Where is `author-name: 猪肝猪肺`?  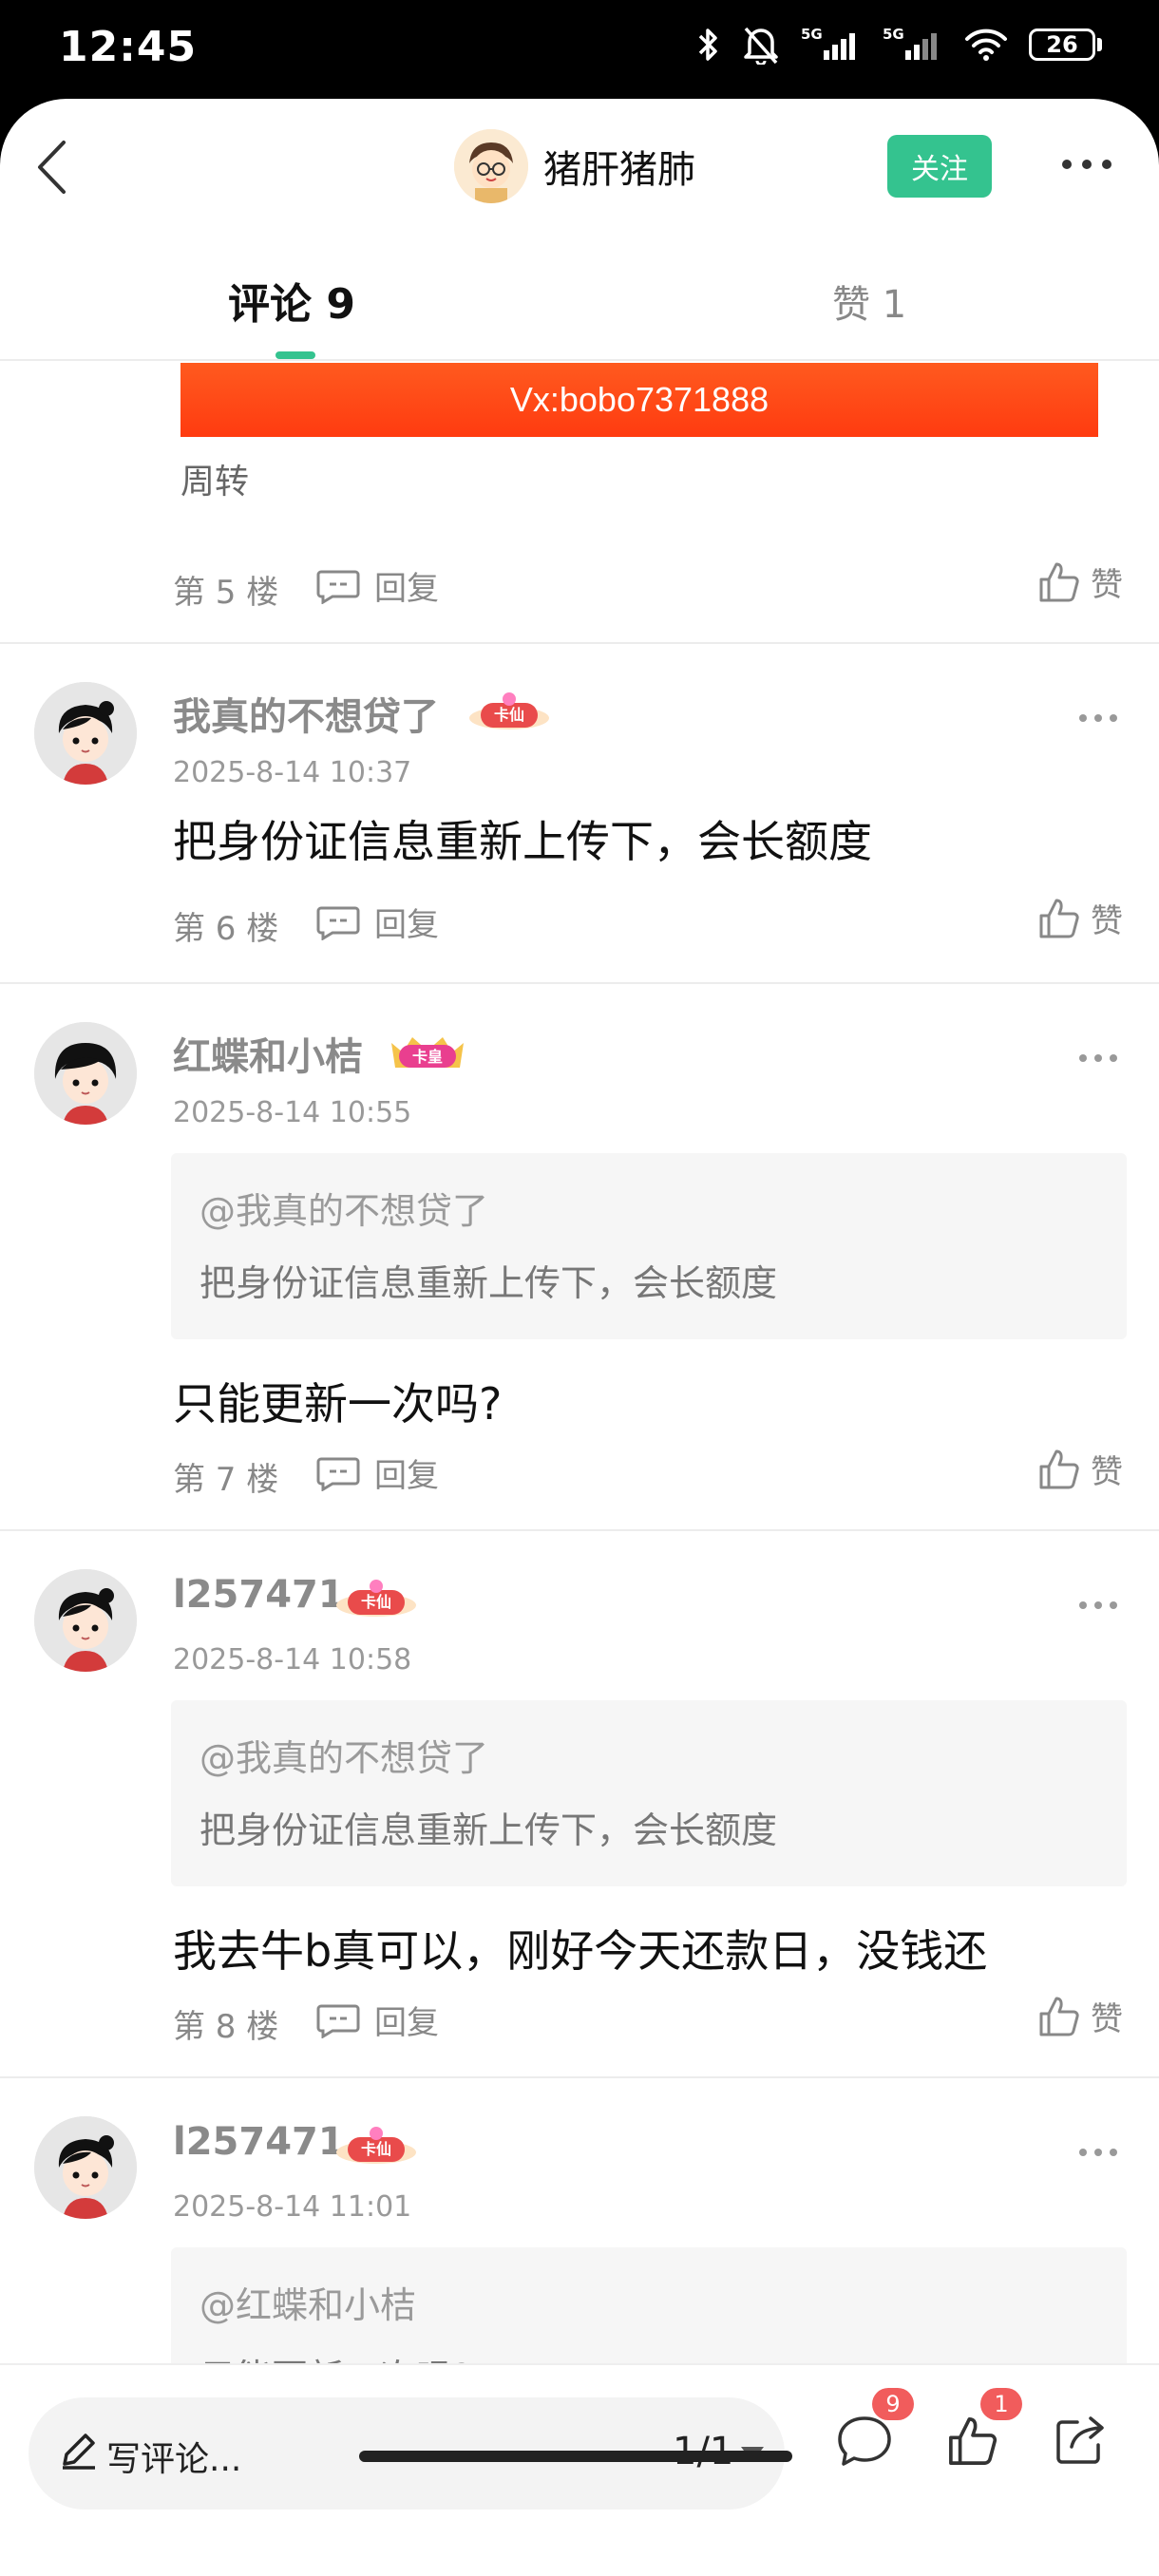 author-name: 猪肝猪肺 is located at coordinates (619, 170).